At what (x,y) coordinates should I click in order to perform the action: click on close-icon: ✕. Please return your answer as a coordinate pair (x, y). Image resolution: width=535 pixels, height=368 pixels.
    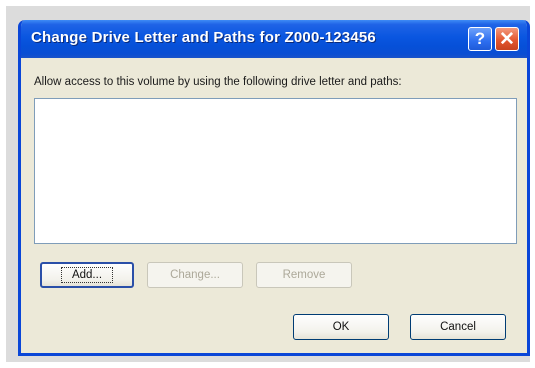
    Looking at the image, I should click on (507, 39).